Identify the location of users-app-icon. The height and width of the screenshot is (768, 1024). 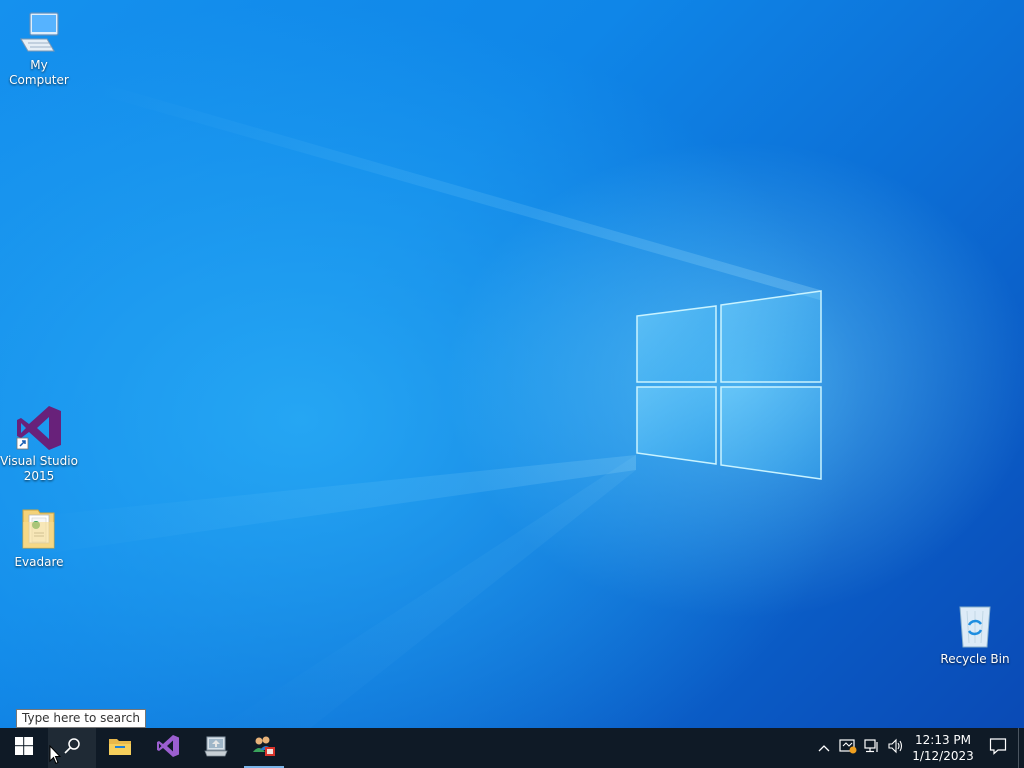
(264, 748).